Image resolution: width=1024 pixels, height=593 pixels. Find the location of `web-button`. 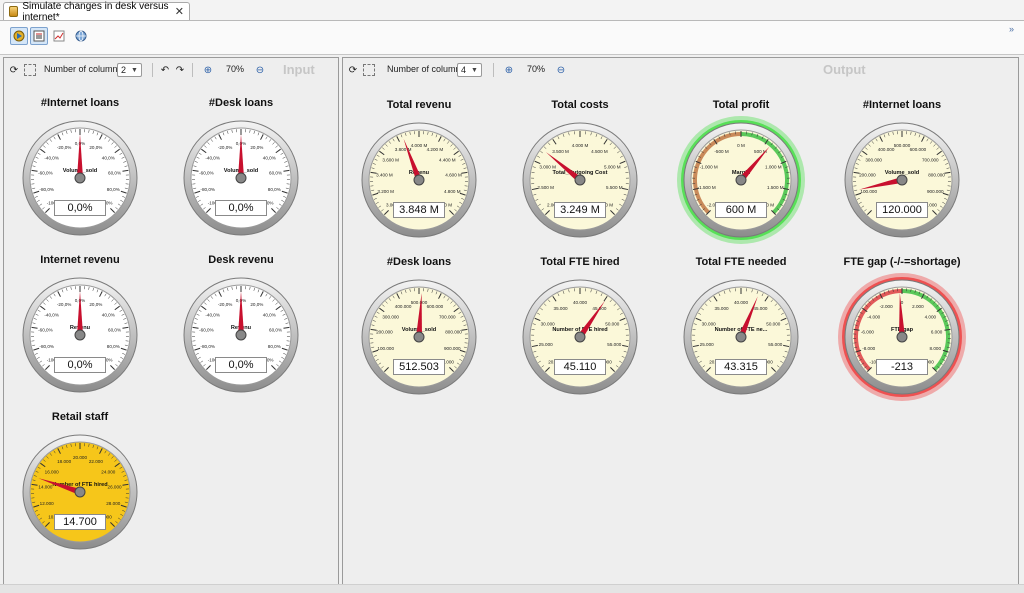

web-button is located at coordinates (81, 36).